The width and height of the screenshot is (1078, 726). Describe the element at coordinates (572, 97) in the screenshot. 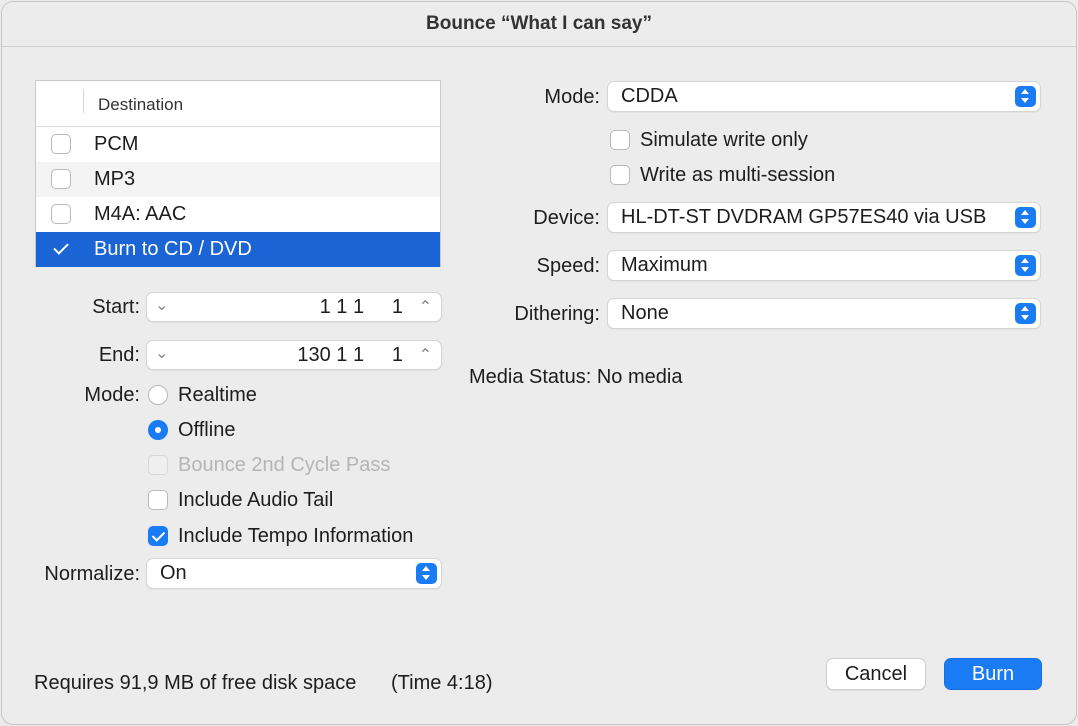

I see `burn-mode-label: Mode:` at that location.